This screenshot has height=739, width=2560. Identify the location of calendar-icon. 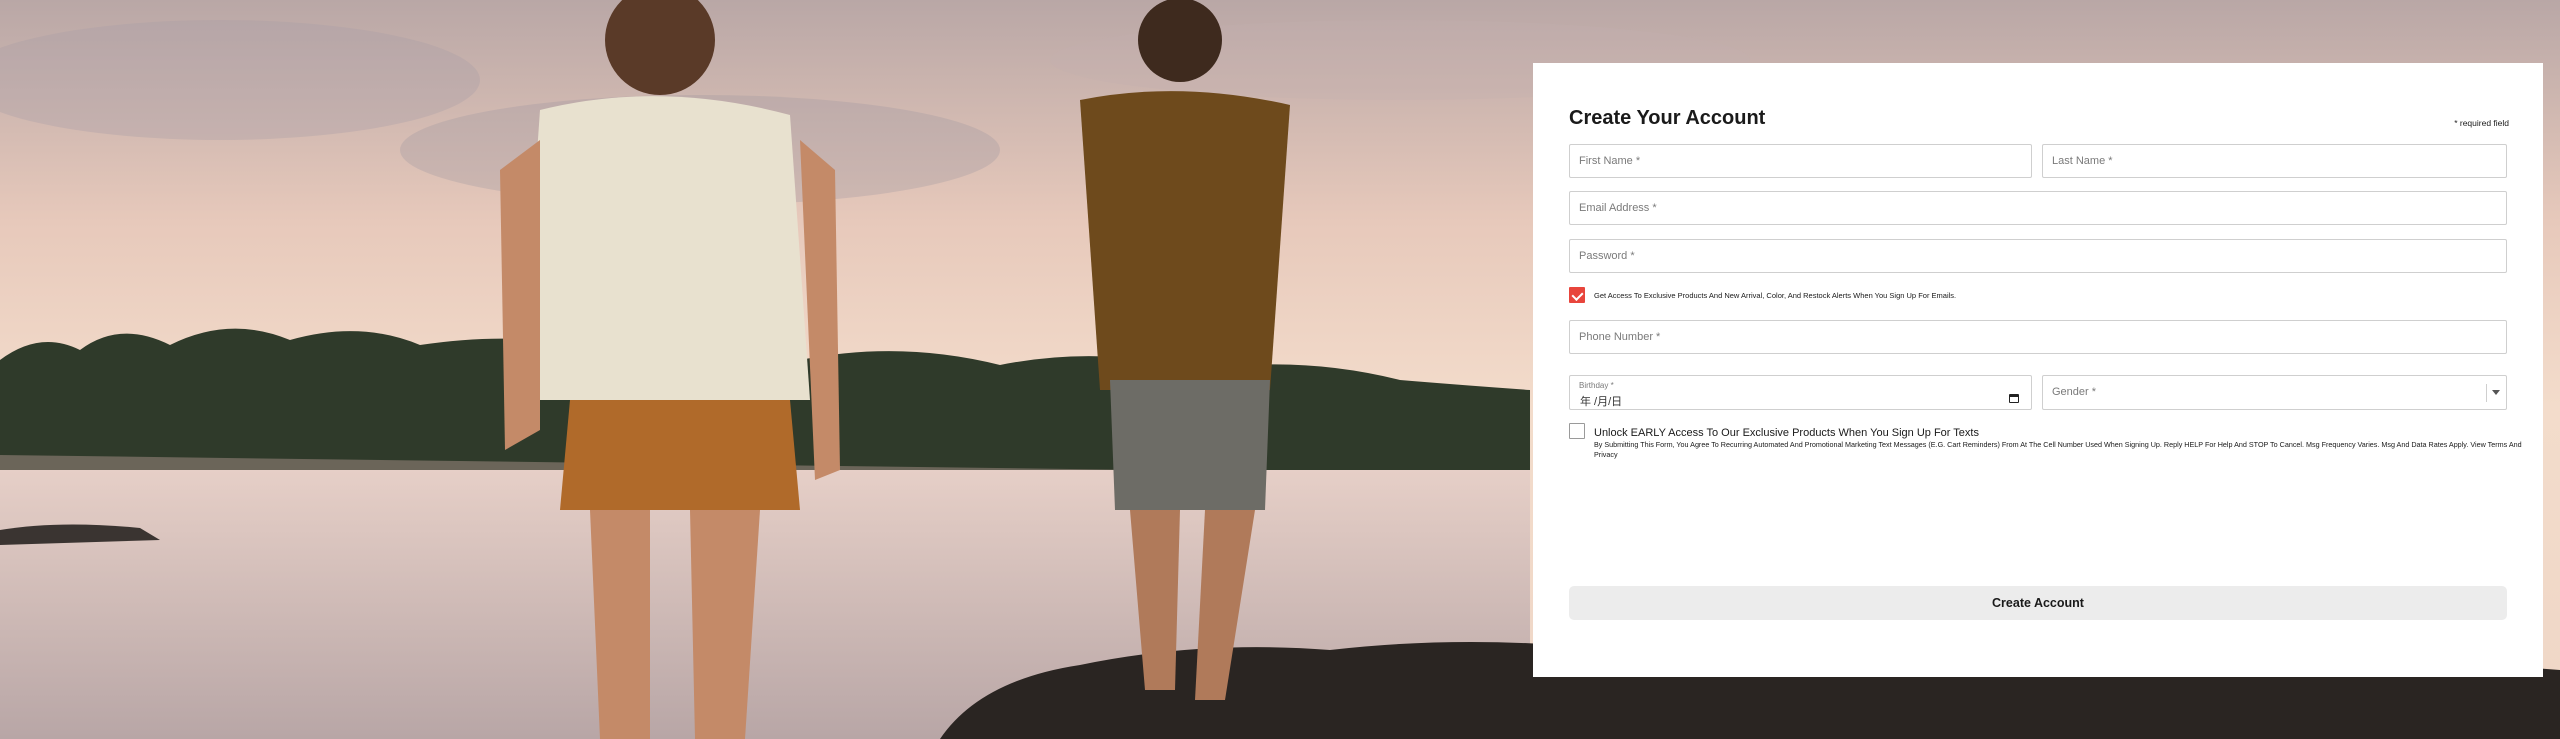
(2014, 398).